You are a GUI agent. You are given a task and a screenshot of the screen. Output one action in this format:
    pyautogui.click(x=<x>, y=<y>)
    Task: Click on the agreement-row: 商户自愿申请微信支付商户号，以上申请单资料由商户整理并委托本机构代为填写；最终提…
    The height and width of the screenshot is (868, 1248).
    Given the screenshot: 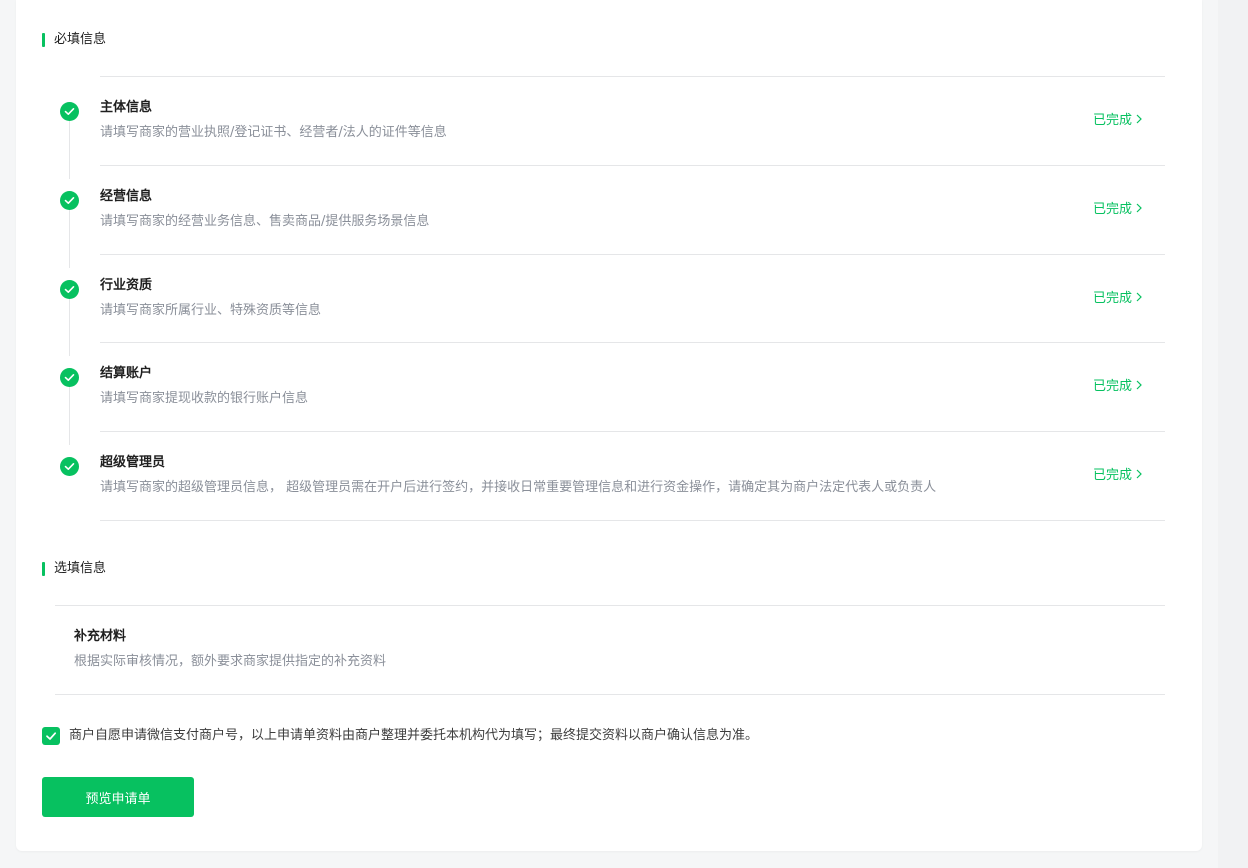 What is the action you would take?
    pyautogui.click(x=400, y=736)
    